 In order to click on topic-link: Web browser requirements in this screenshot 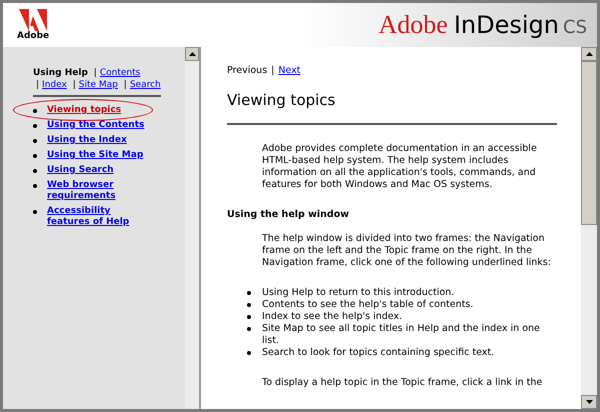, I will do `click(99, 191)`.